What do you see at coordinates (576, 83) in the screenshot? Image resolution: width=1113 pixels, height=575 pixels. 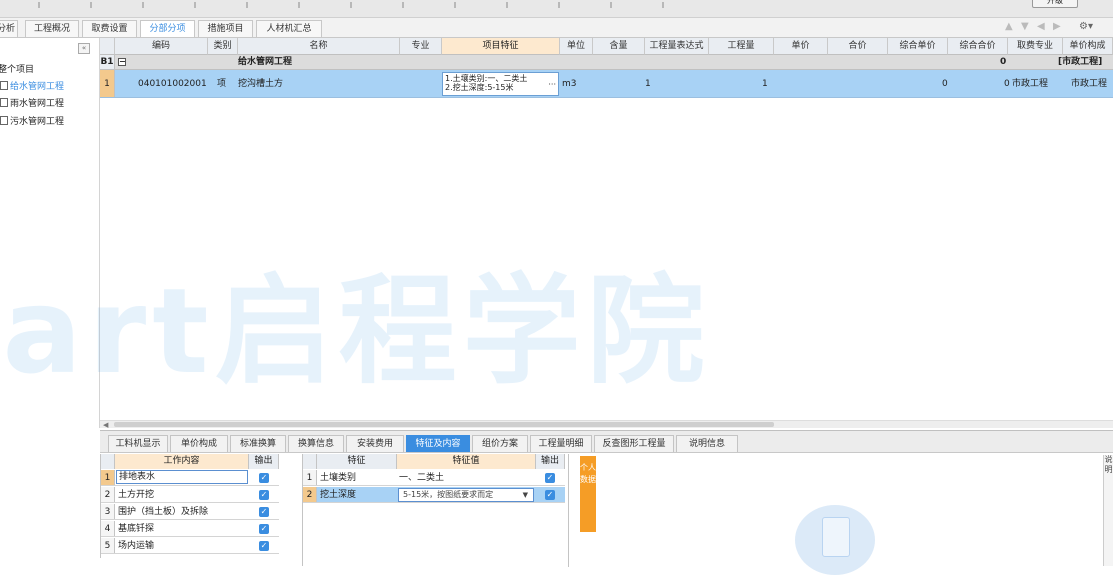 I see `row-unit: m3` at bounding box center [576, 83].